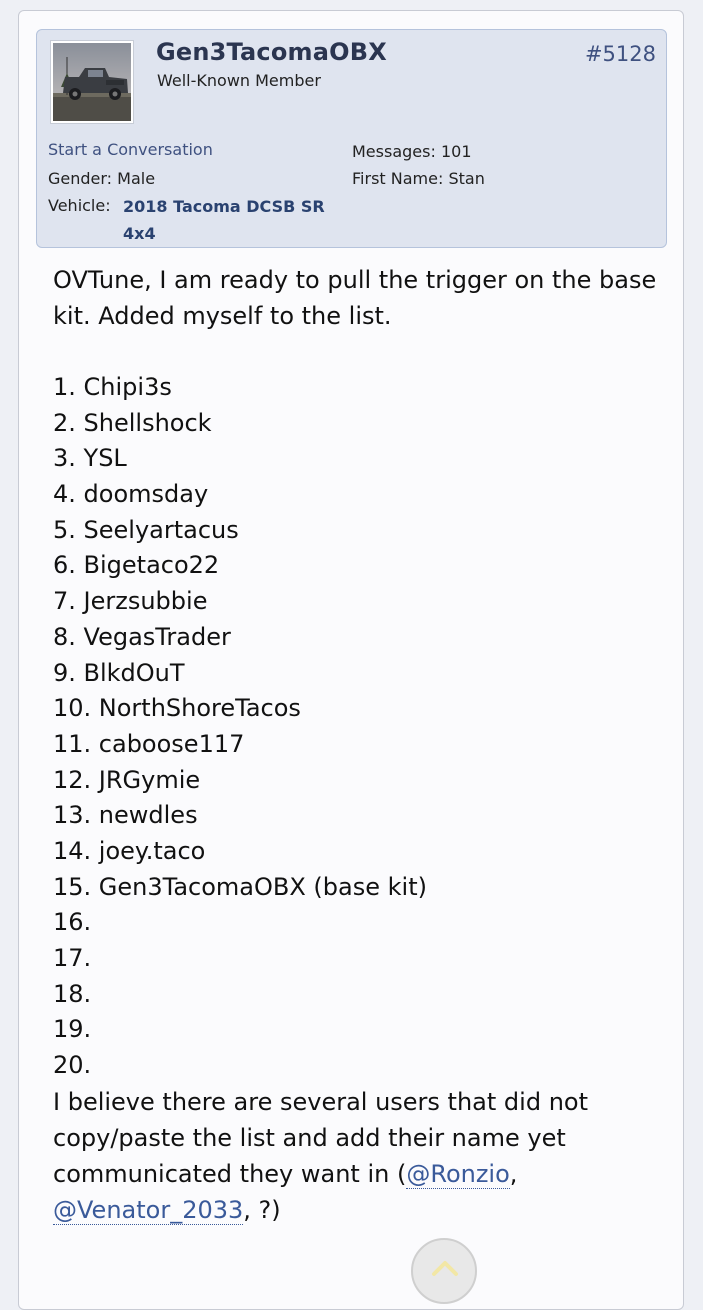  I want to click on first-name-label: First Name:, so click(398, 178).